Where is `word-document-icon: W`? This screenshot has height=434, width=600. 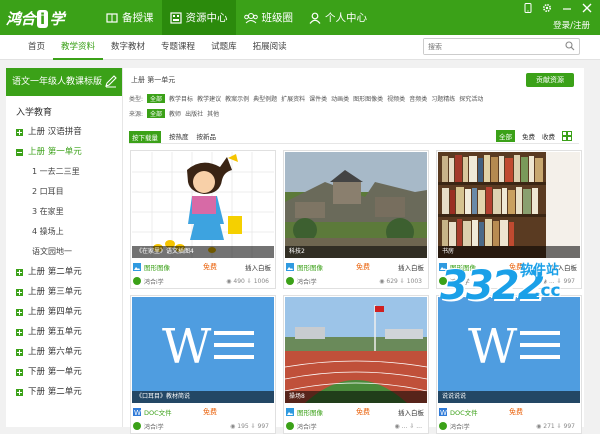
word-document-icon: W is located at coordinates (203, 350).